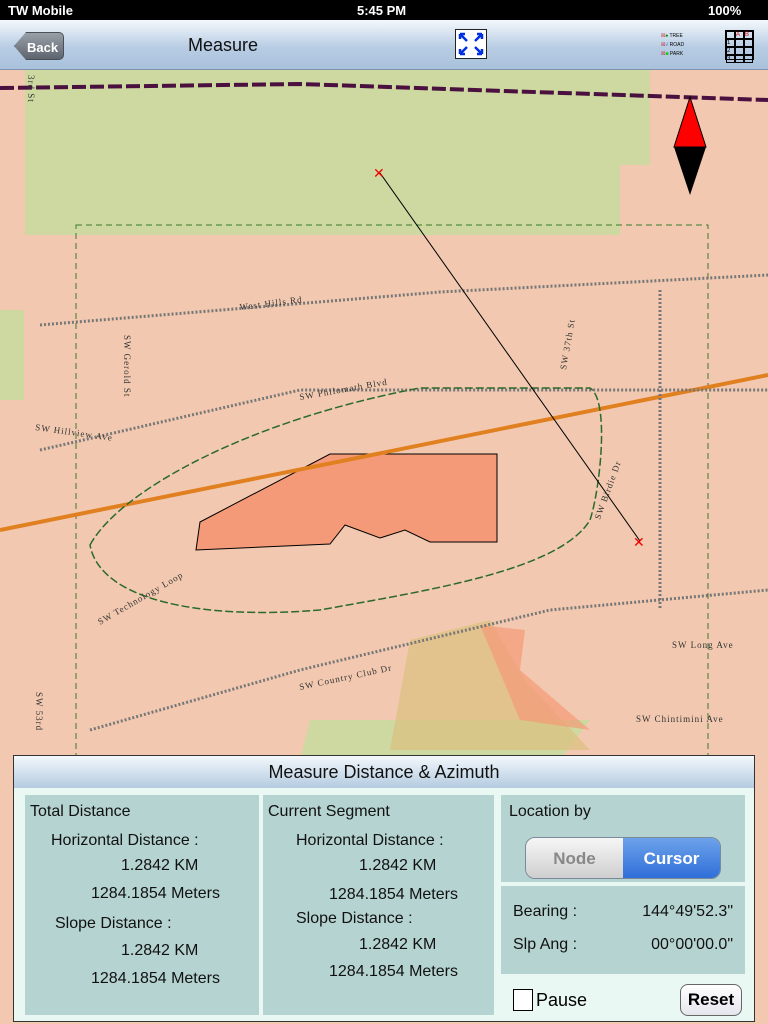  I want to click on table-icon: AB 1 2 3, so click(739, 46).